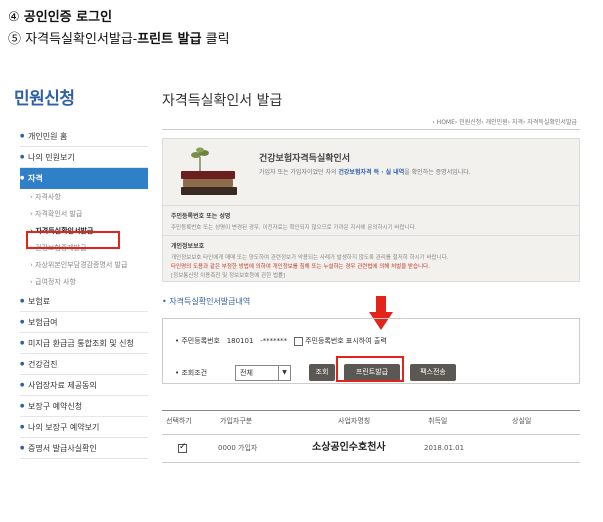  I want to click on row-select-checkbox, so click(182, 447).